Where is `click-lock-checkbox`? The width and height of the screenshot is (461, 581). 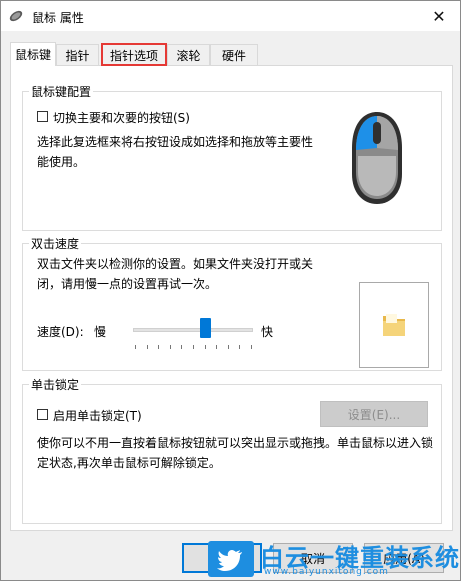 click-lock-checkbox is located at coordinates (42, 414).